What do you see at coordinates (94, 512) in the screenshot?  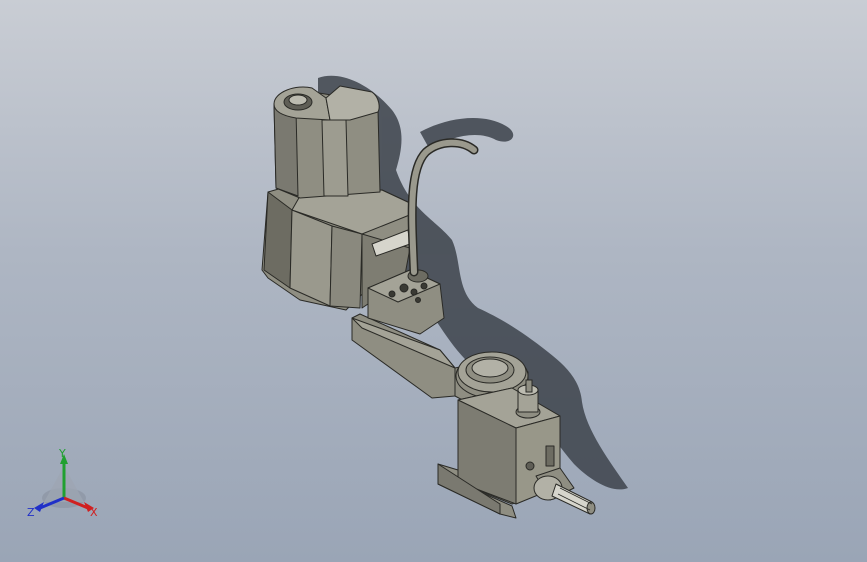 I see `x-axis-label: X` at bounding box center [94, 512].